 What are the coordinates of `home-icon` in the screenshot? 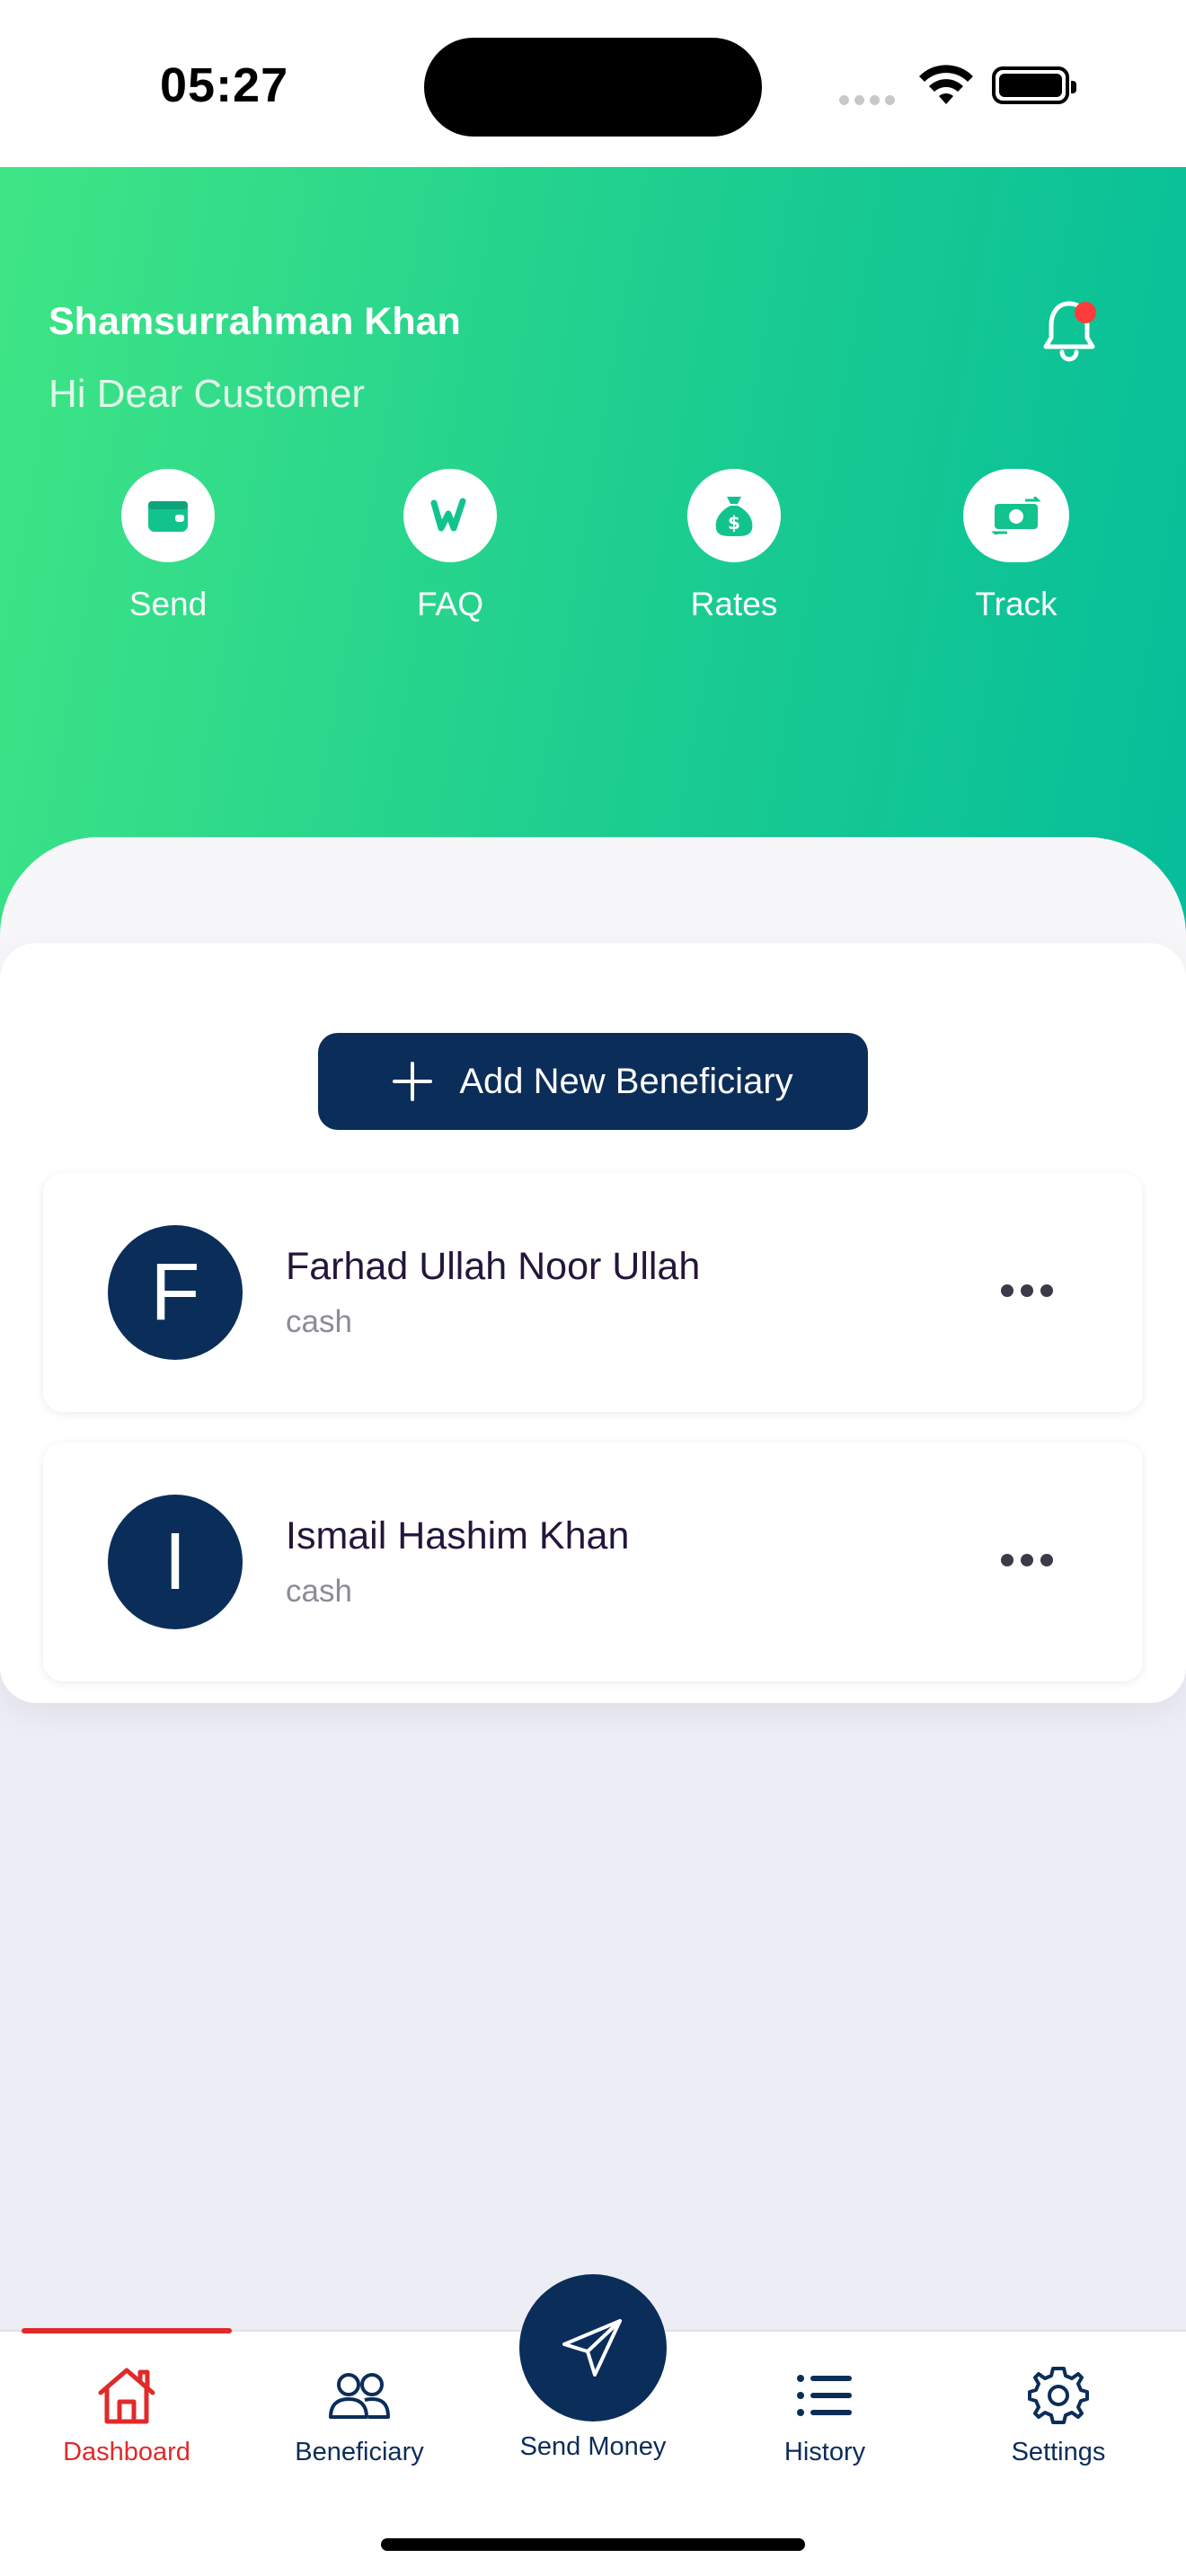 It's located at (126, 2396).